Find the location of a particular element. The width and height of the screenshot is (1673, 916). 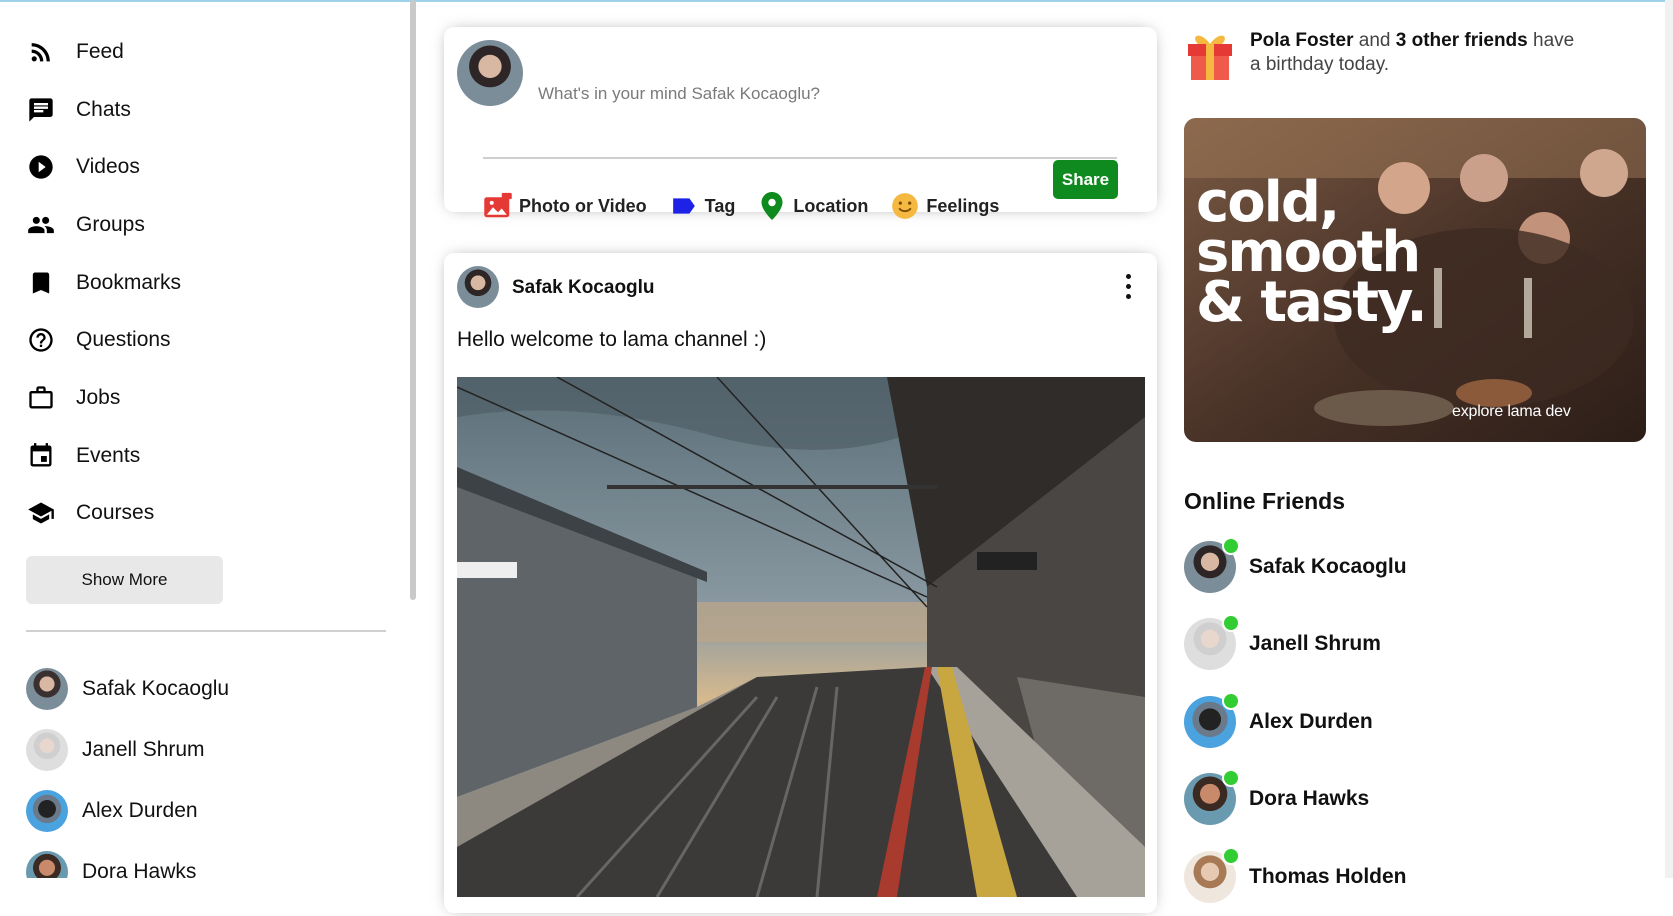

sidebar-item-label: Feed is located at coordinates (100, 51).